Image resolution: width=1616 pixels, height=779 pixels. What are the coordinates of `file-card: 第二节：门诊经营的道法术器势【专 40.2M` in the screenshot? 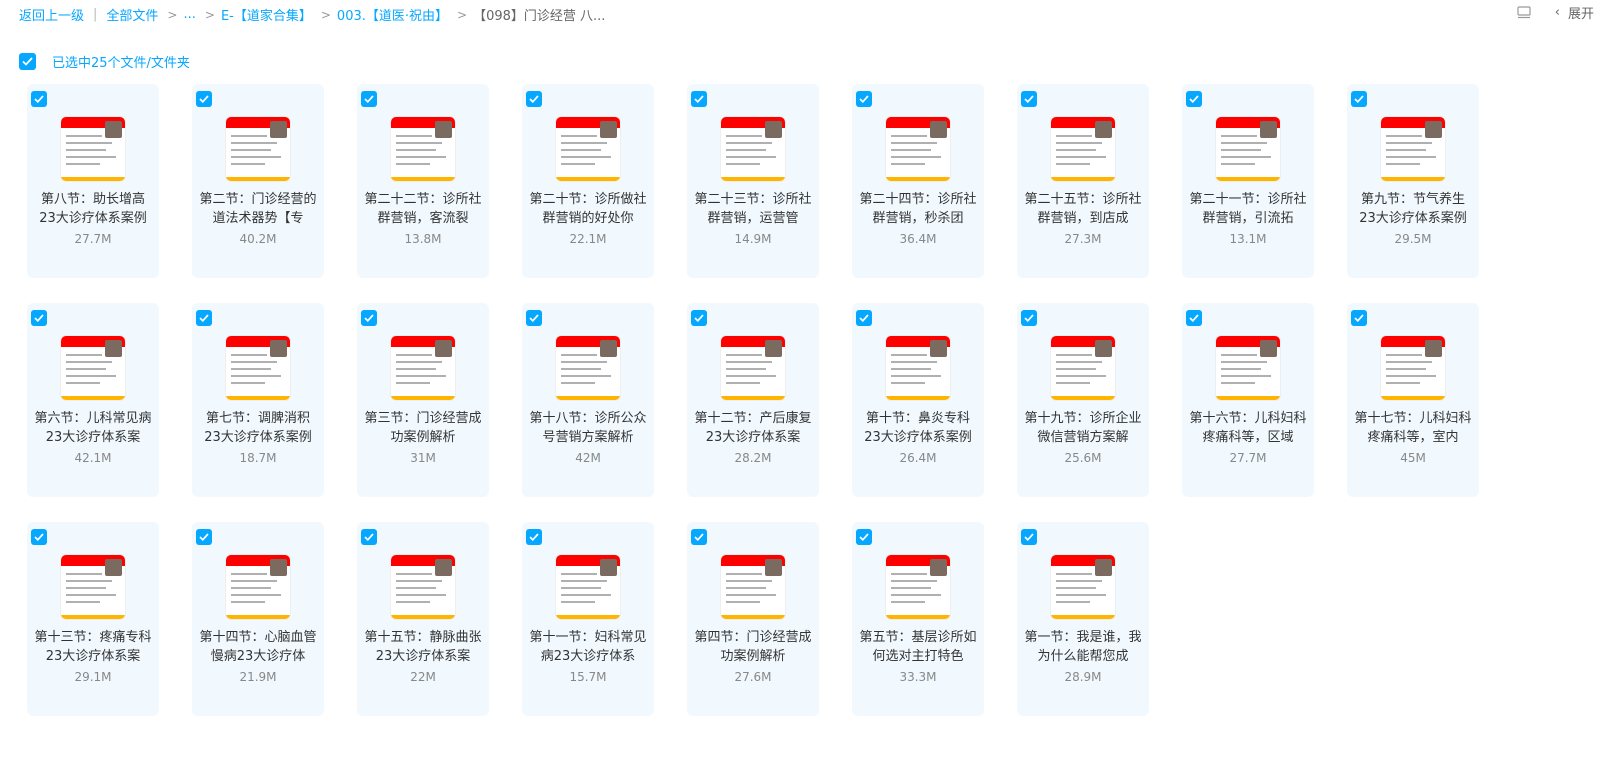 It's located at (258, 181).